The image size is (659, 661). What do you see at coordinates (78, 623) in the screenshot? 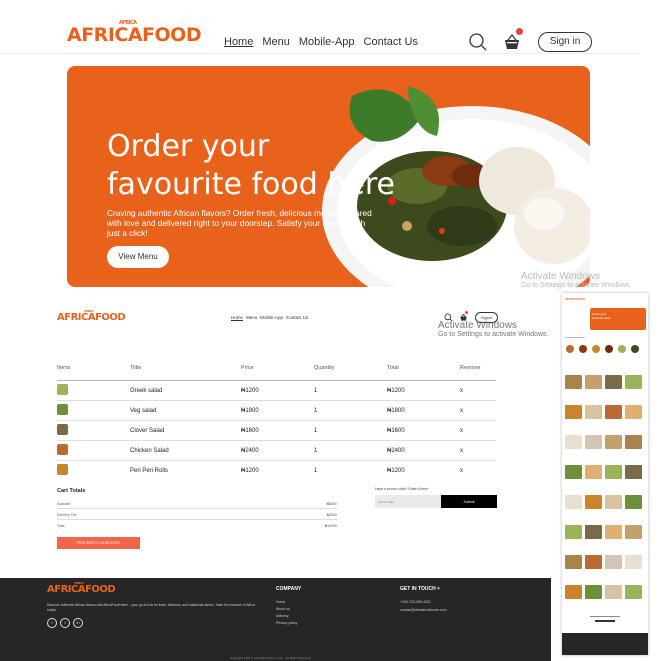
I see `linkedin-icon: in` at bounding box center [78, 623].